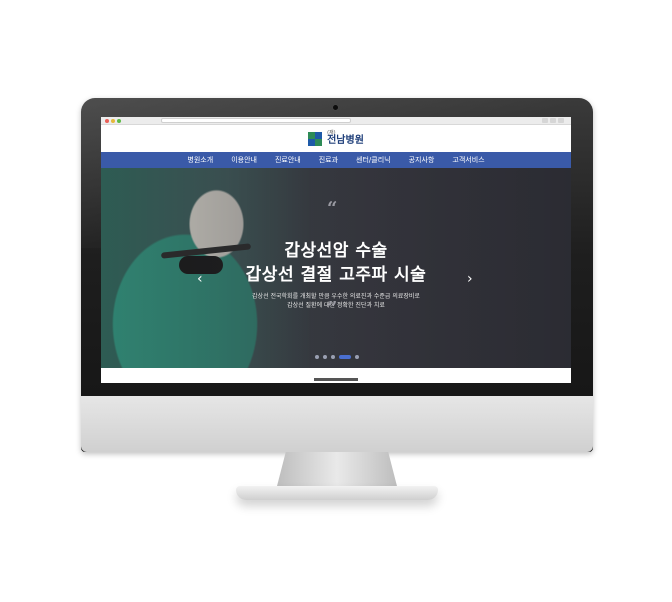  I want to click on hero-headline-line-1: 갑상선암 수술, so click(336, 251).